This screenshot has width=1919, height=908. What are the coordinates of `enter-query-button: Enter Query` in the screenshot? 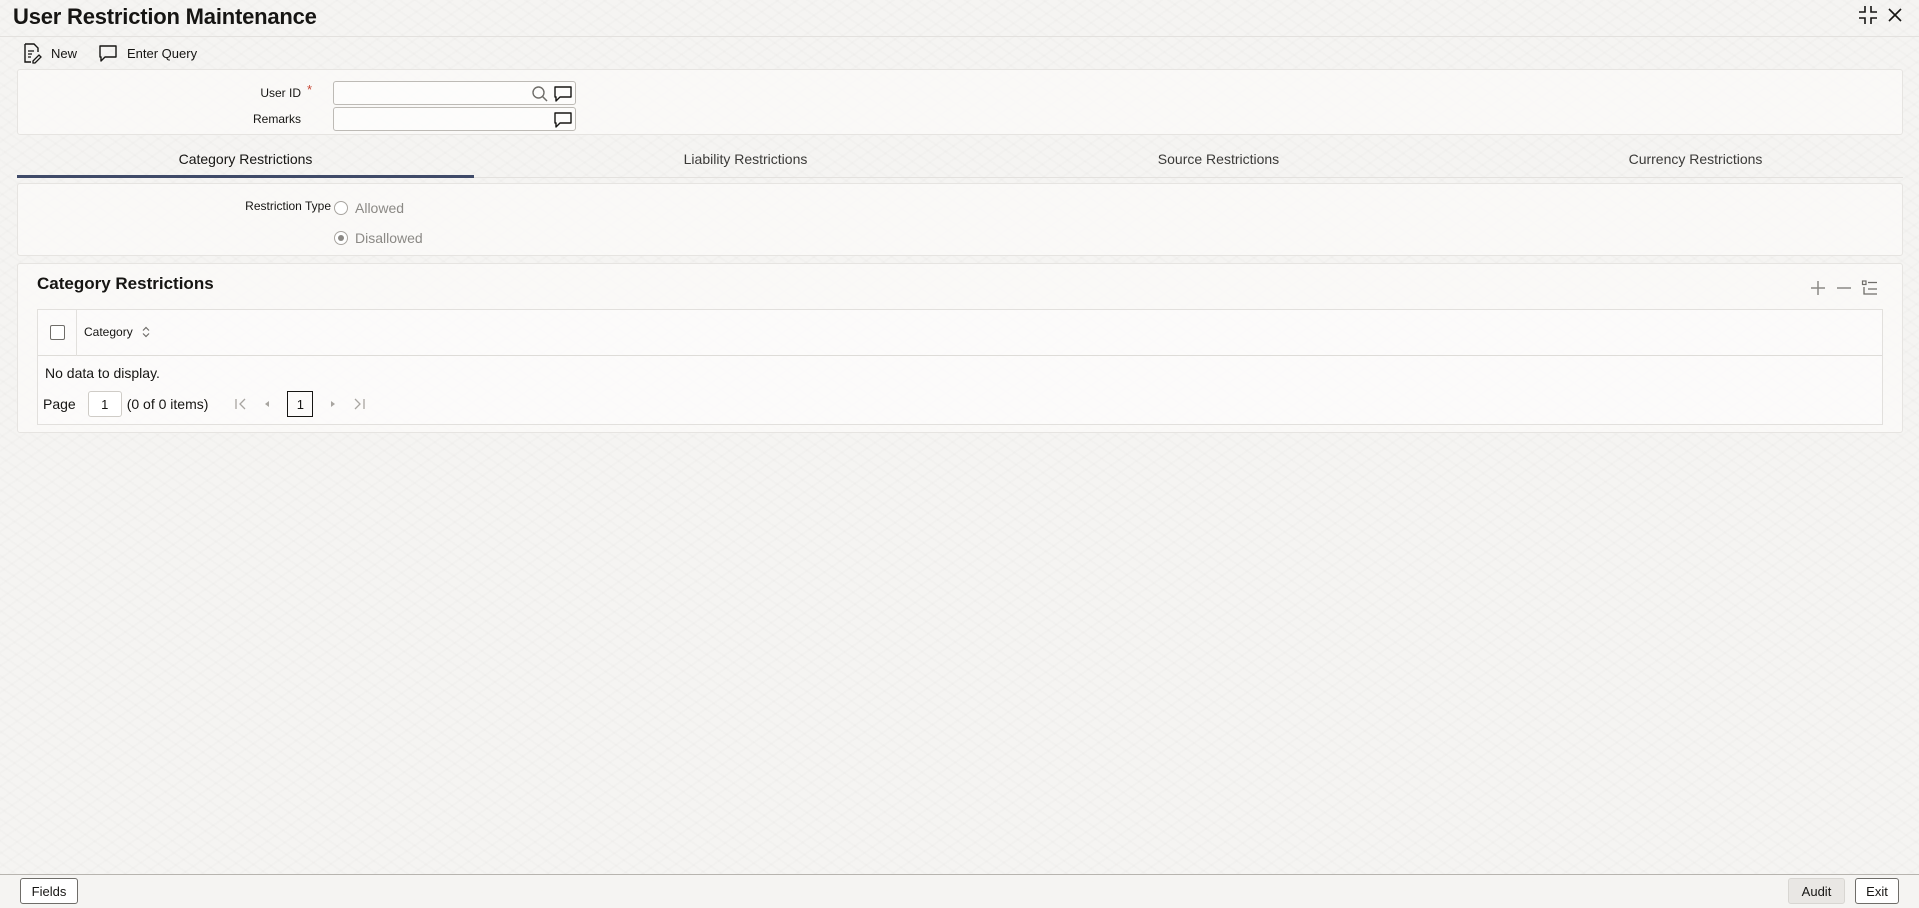 It's located at (147, 53).